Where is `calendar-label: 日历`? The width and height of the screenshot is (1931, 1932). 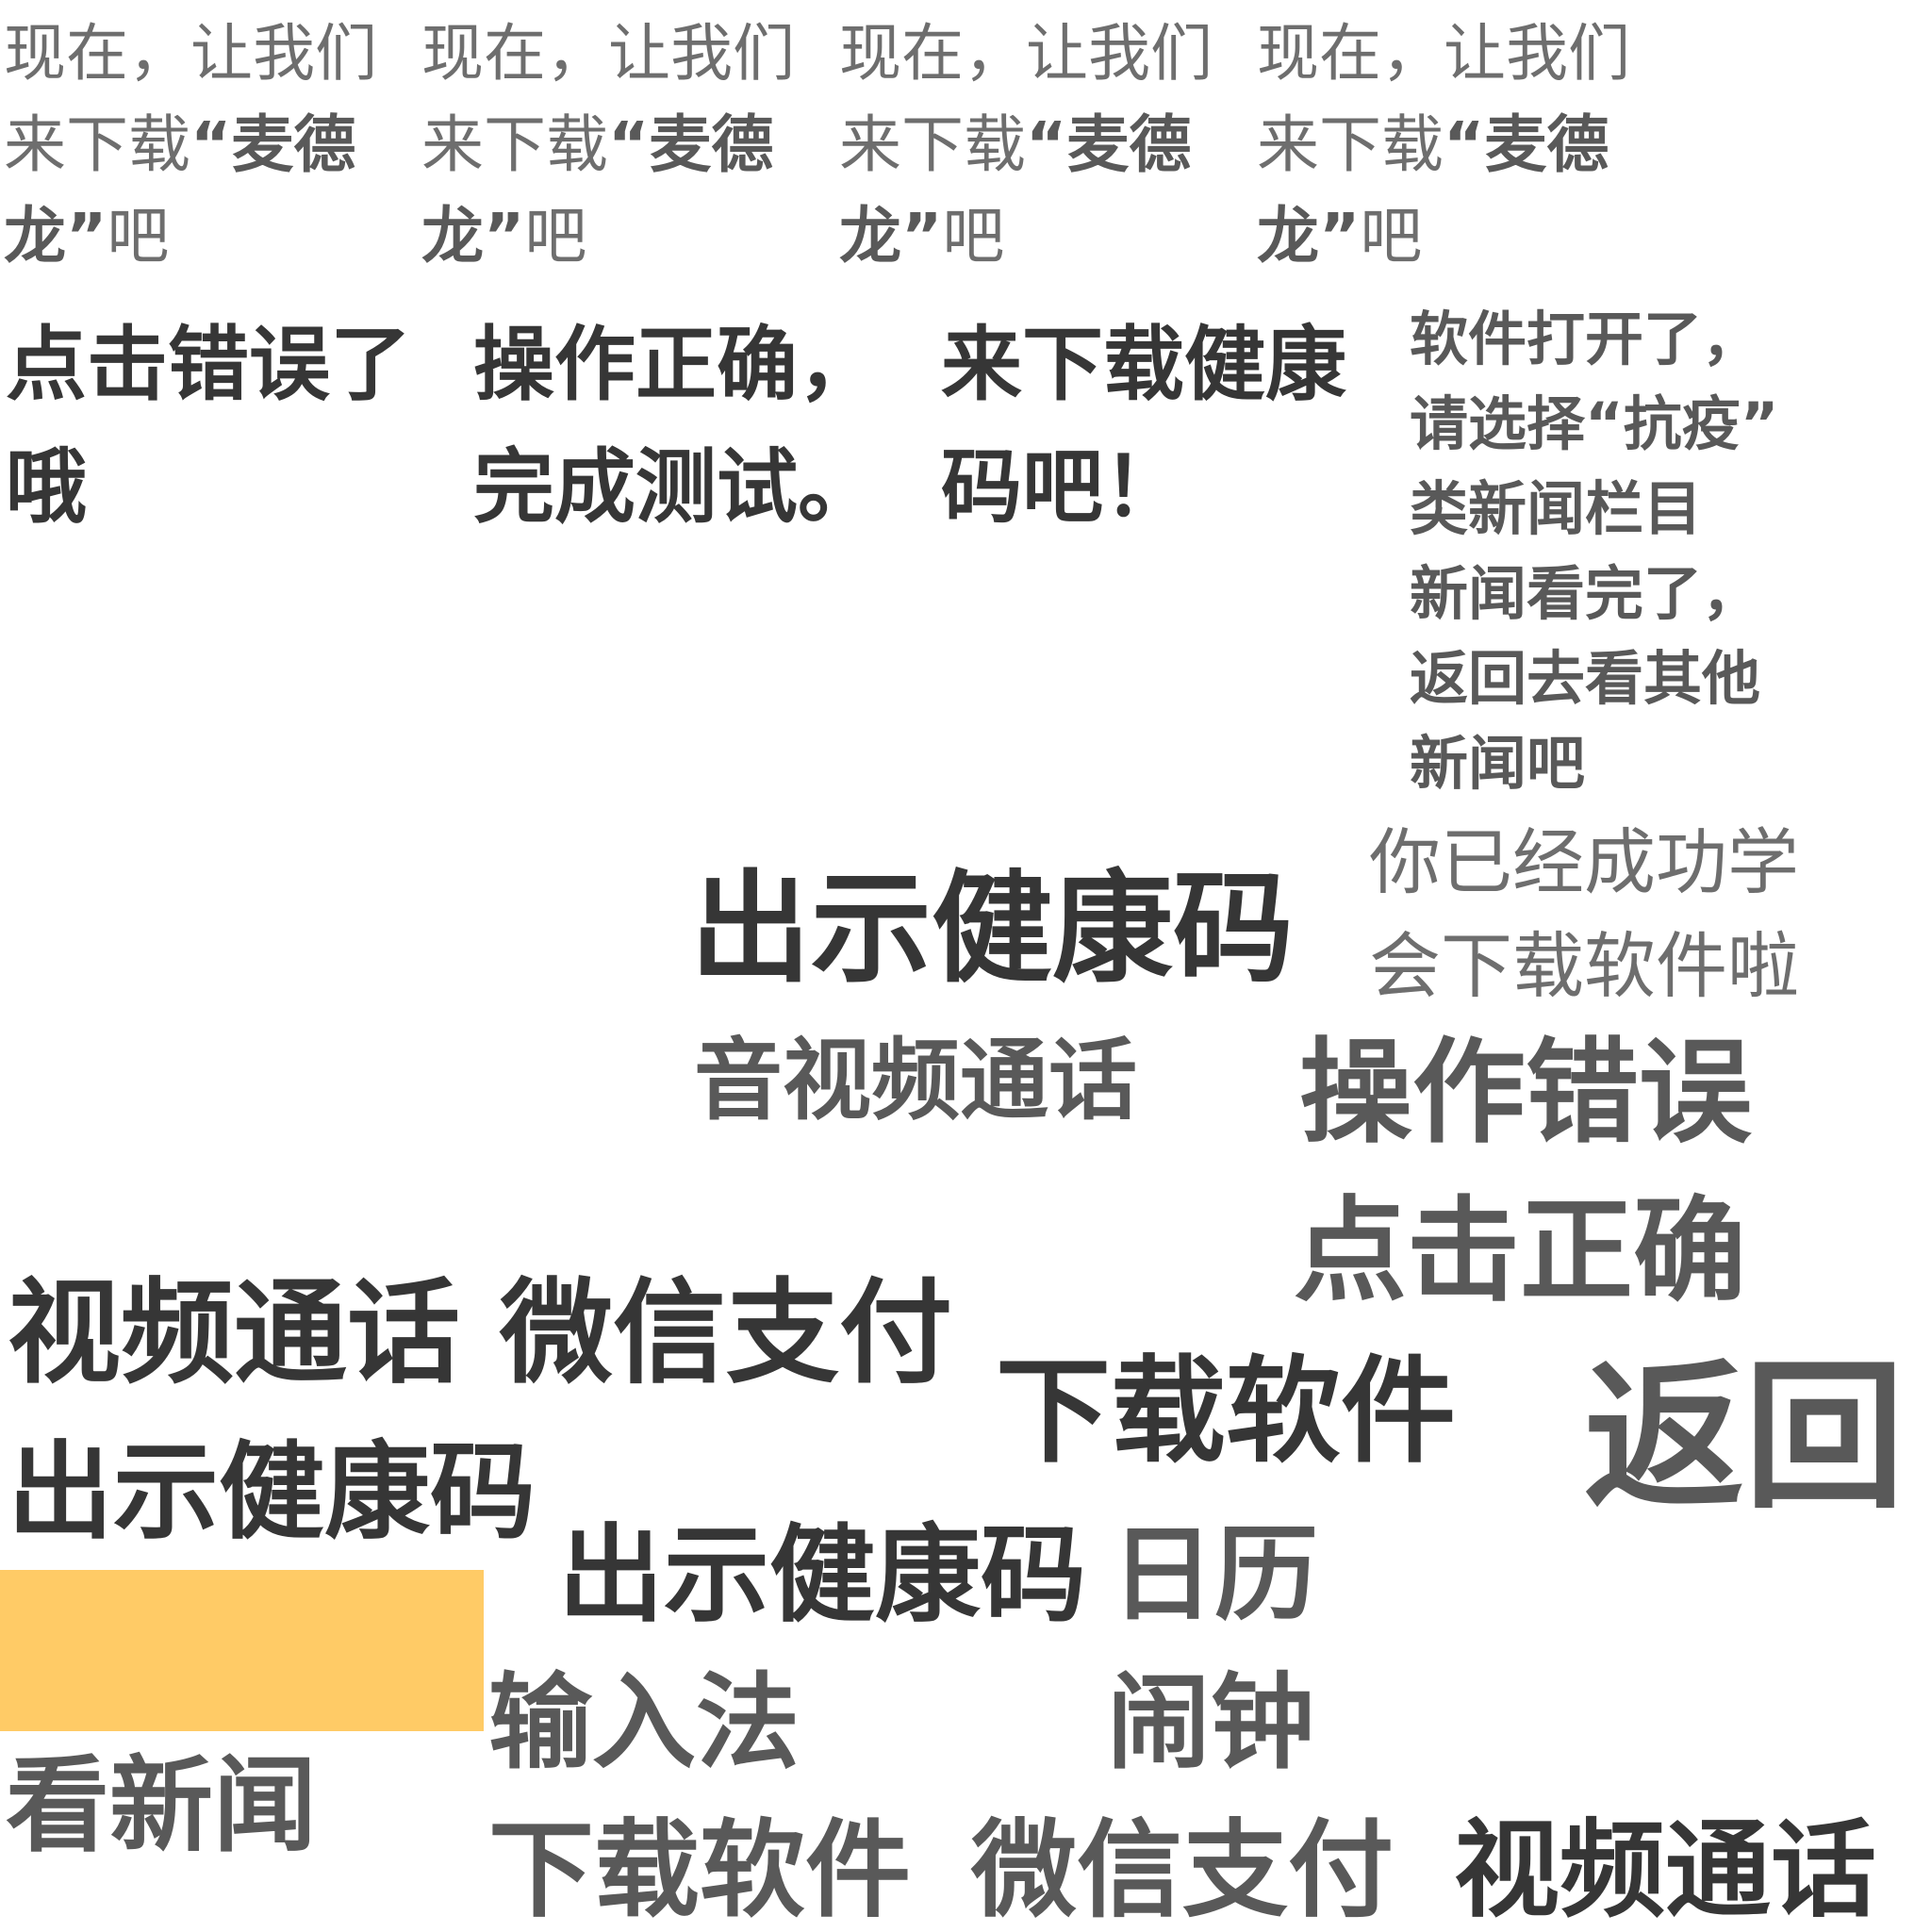 calendar-label: 日历 is located at coordinates (1214, 1575).